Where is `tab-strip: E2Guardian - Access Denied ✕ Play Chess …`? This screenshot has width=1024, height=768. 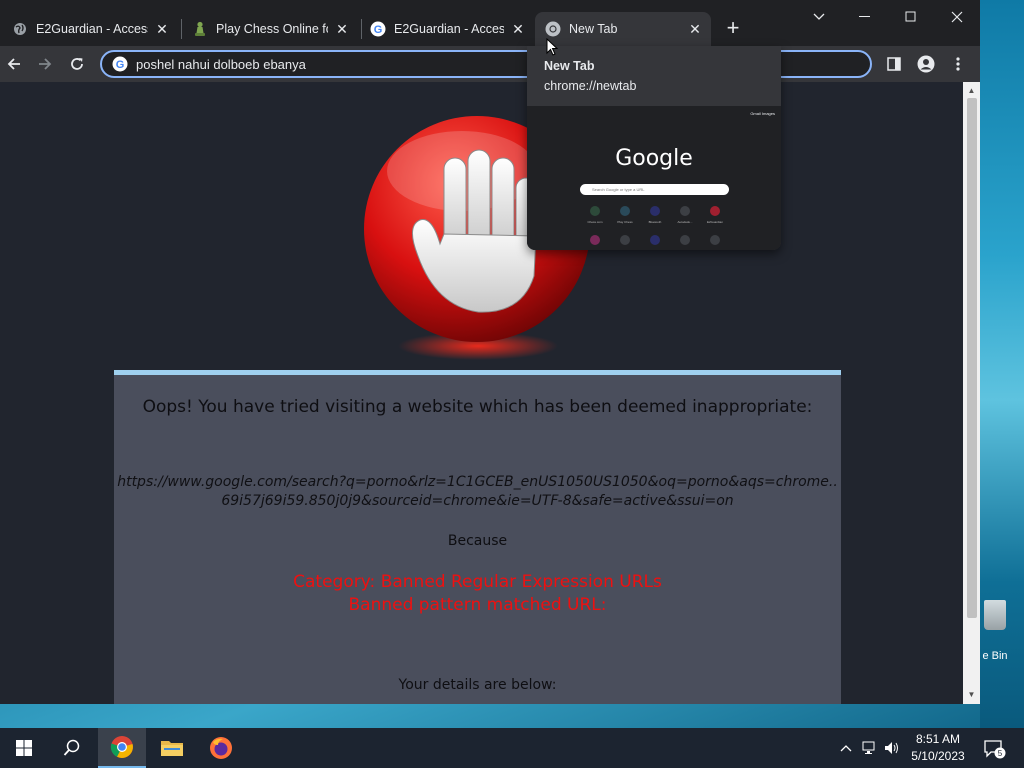 tab-strip: E2Guardian - Access Denied ✕ Play Chess … is located at coordinates (490, 23).